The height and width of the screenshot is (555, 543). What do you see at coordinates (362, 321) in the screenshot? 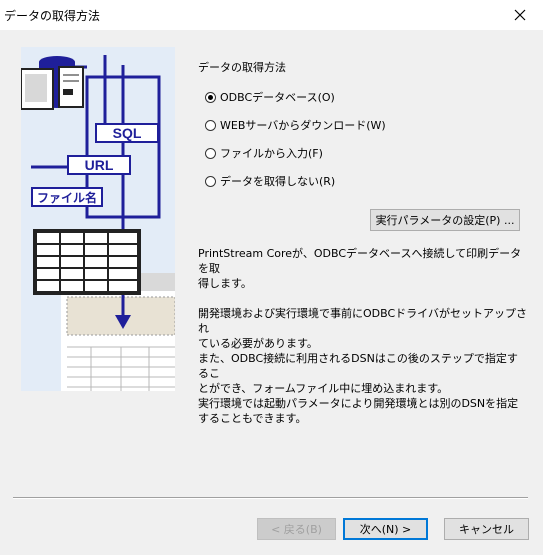
I see `description-line: 開発環境および実行環境で事前にODBCドライバがセットアップされ` at bounding box center [362, 321].